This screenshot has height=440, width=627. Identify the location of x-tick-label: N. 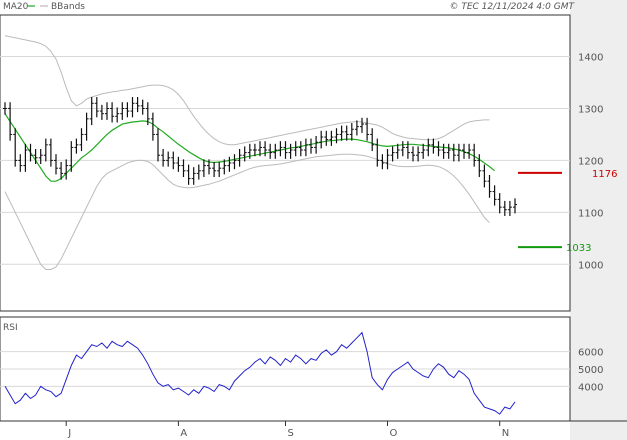
(505, 433).